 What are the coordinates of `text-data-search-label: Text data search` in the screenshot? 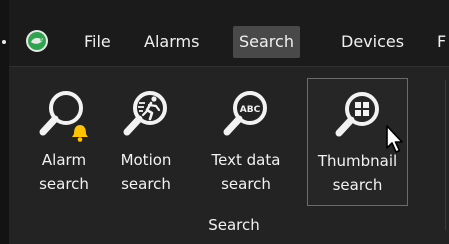 It's located at (246, 172).